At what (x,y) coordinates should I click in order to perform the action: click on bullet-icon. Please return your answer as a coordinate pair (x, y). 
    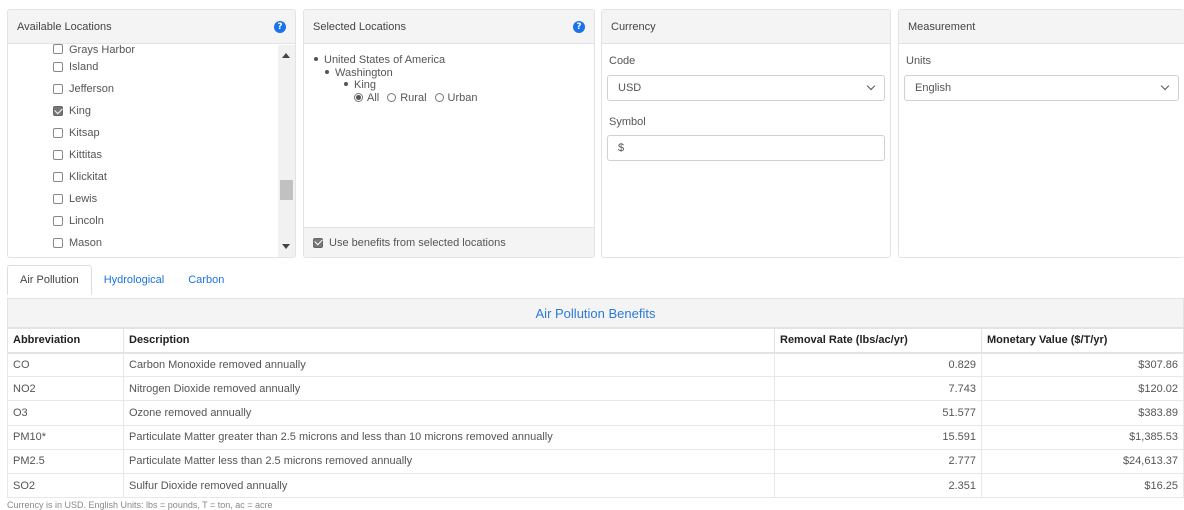
    Looking at the image, I should click on (327, 71).